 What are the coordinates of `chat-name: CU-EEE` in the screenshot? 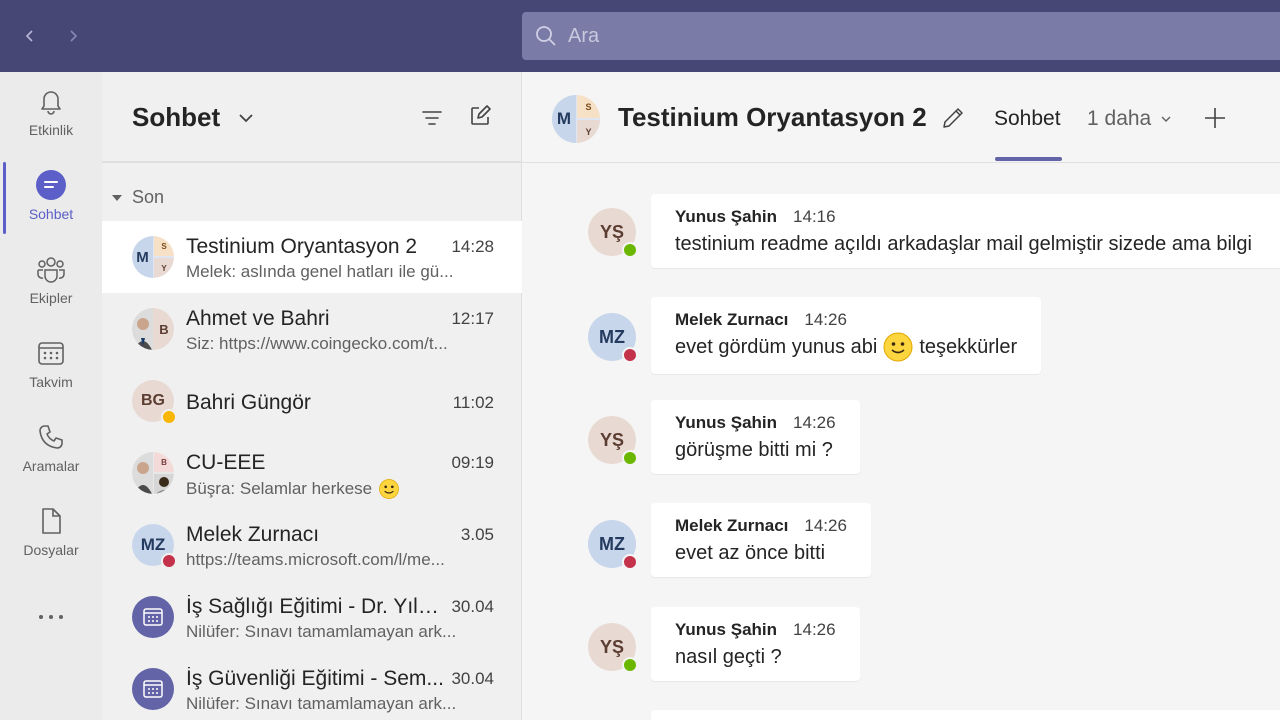 It's located at (226, 462).